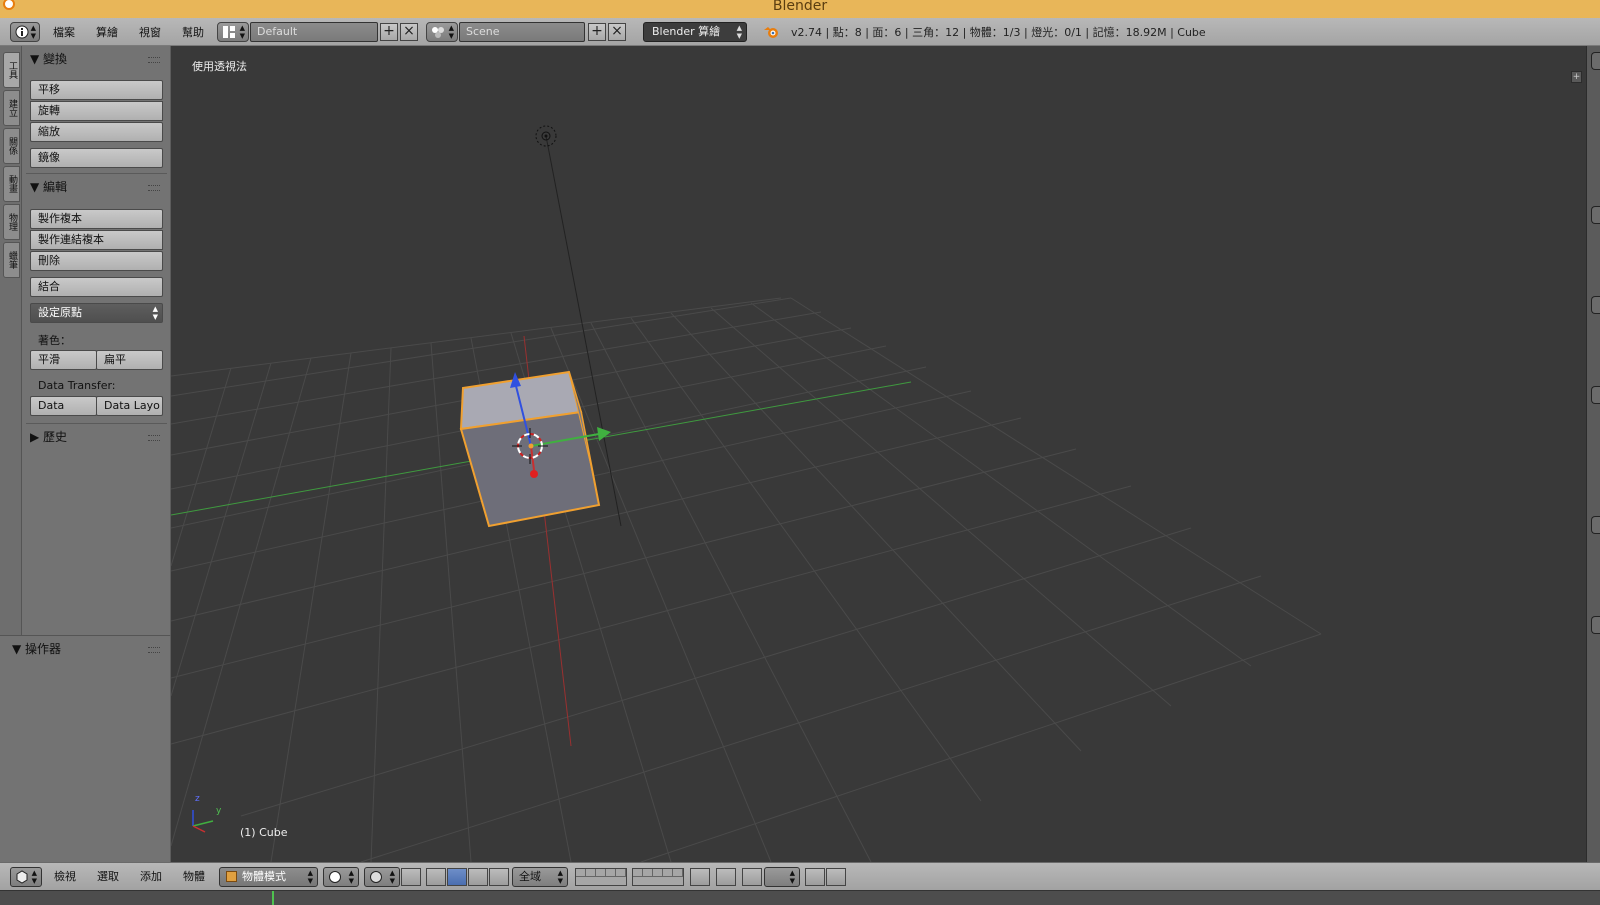  I want to click on layer-buttons-a, so click(601, 877).